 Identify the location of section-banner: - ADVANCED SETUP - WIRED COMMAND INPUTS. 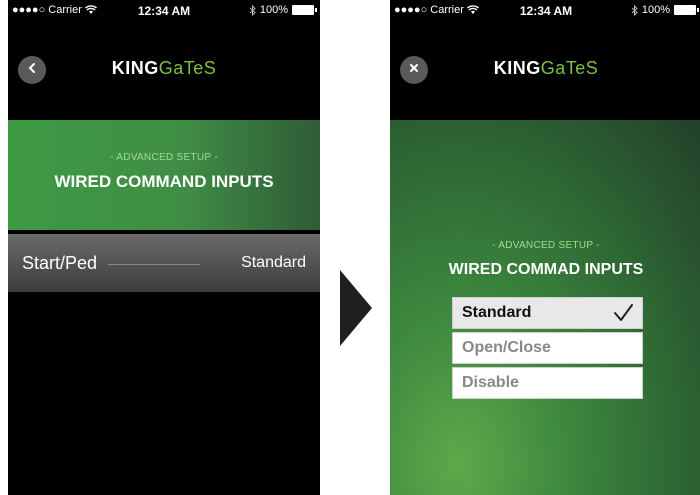
(164, 175).